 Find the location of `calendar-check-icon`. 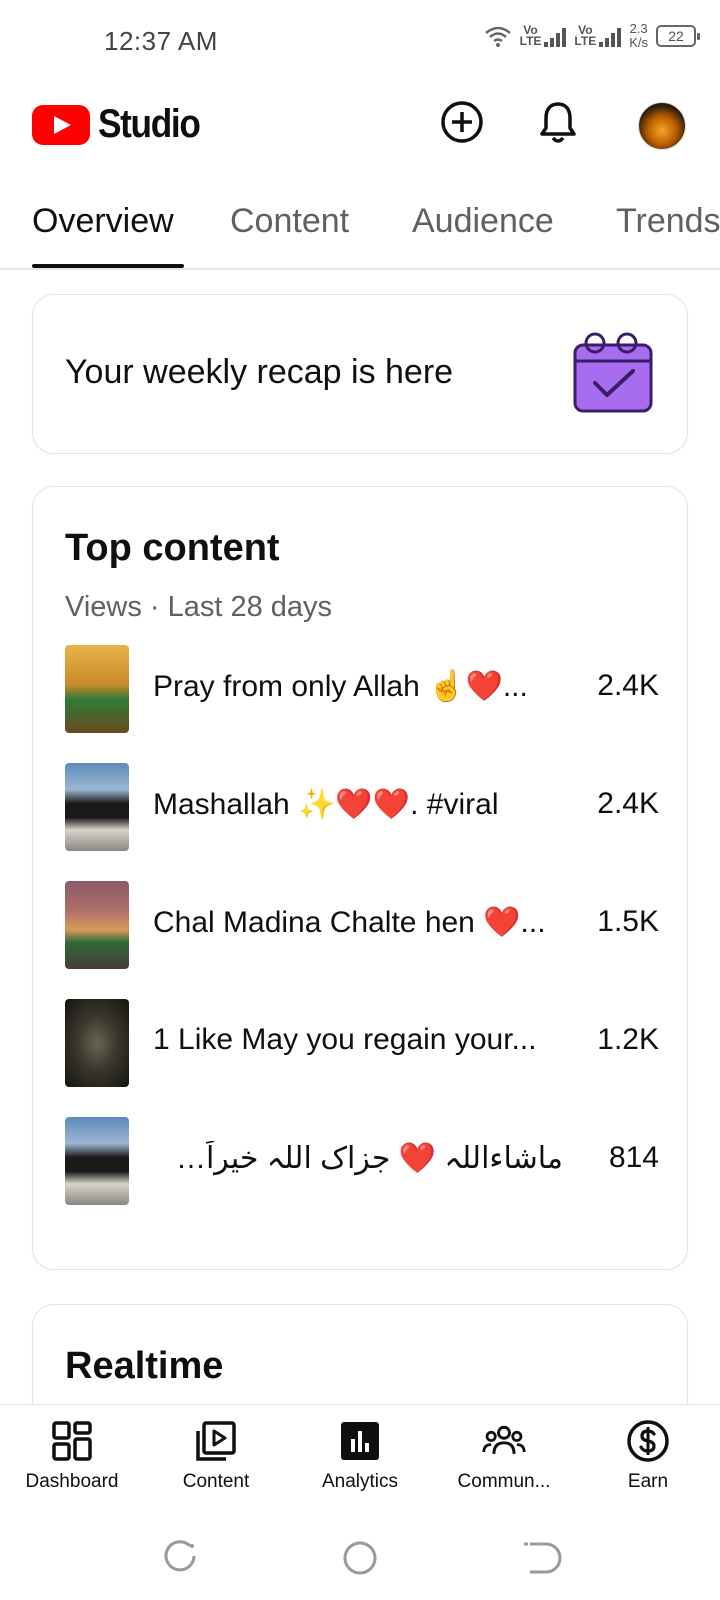

calendar-check-icon is located at coordinates (613, 372).